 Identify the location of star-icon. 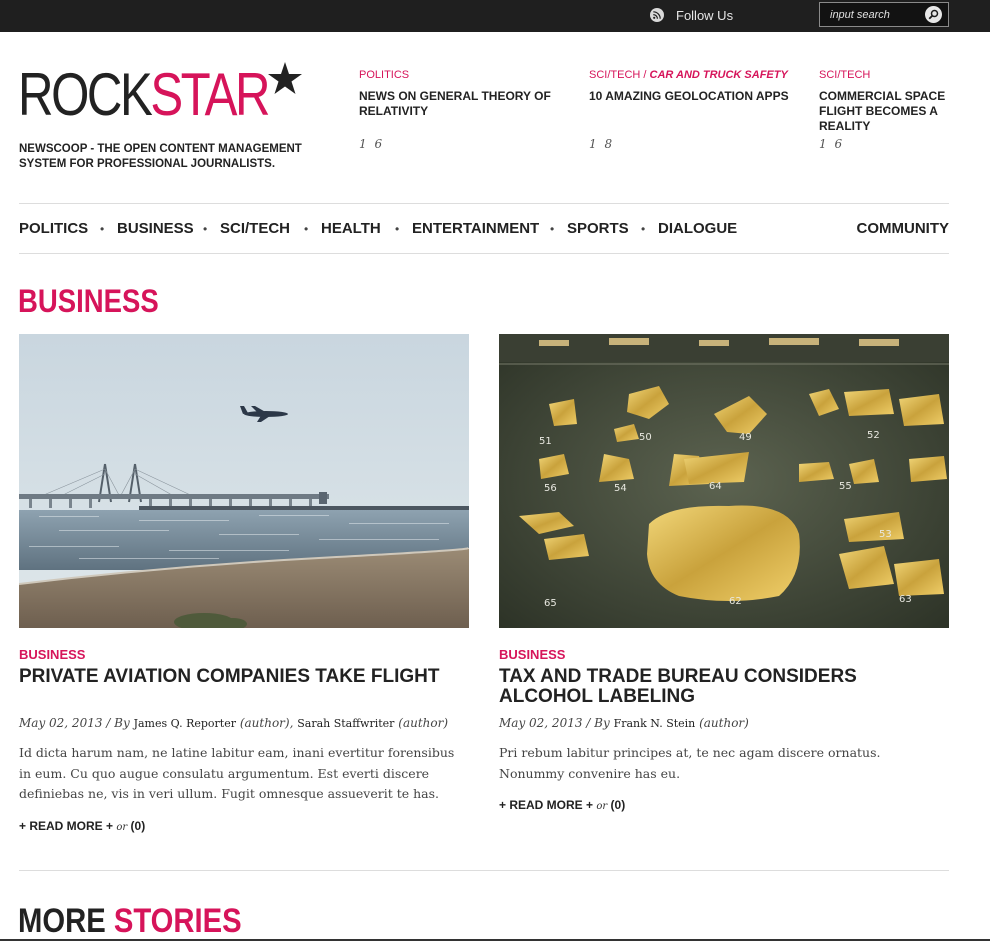
(285, 78).